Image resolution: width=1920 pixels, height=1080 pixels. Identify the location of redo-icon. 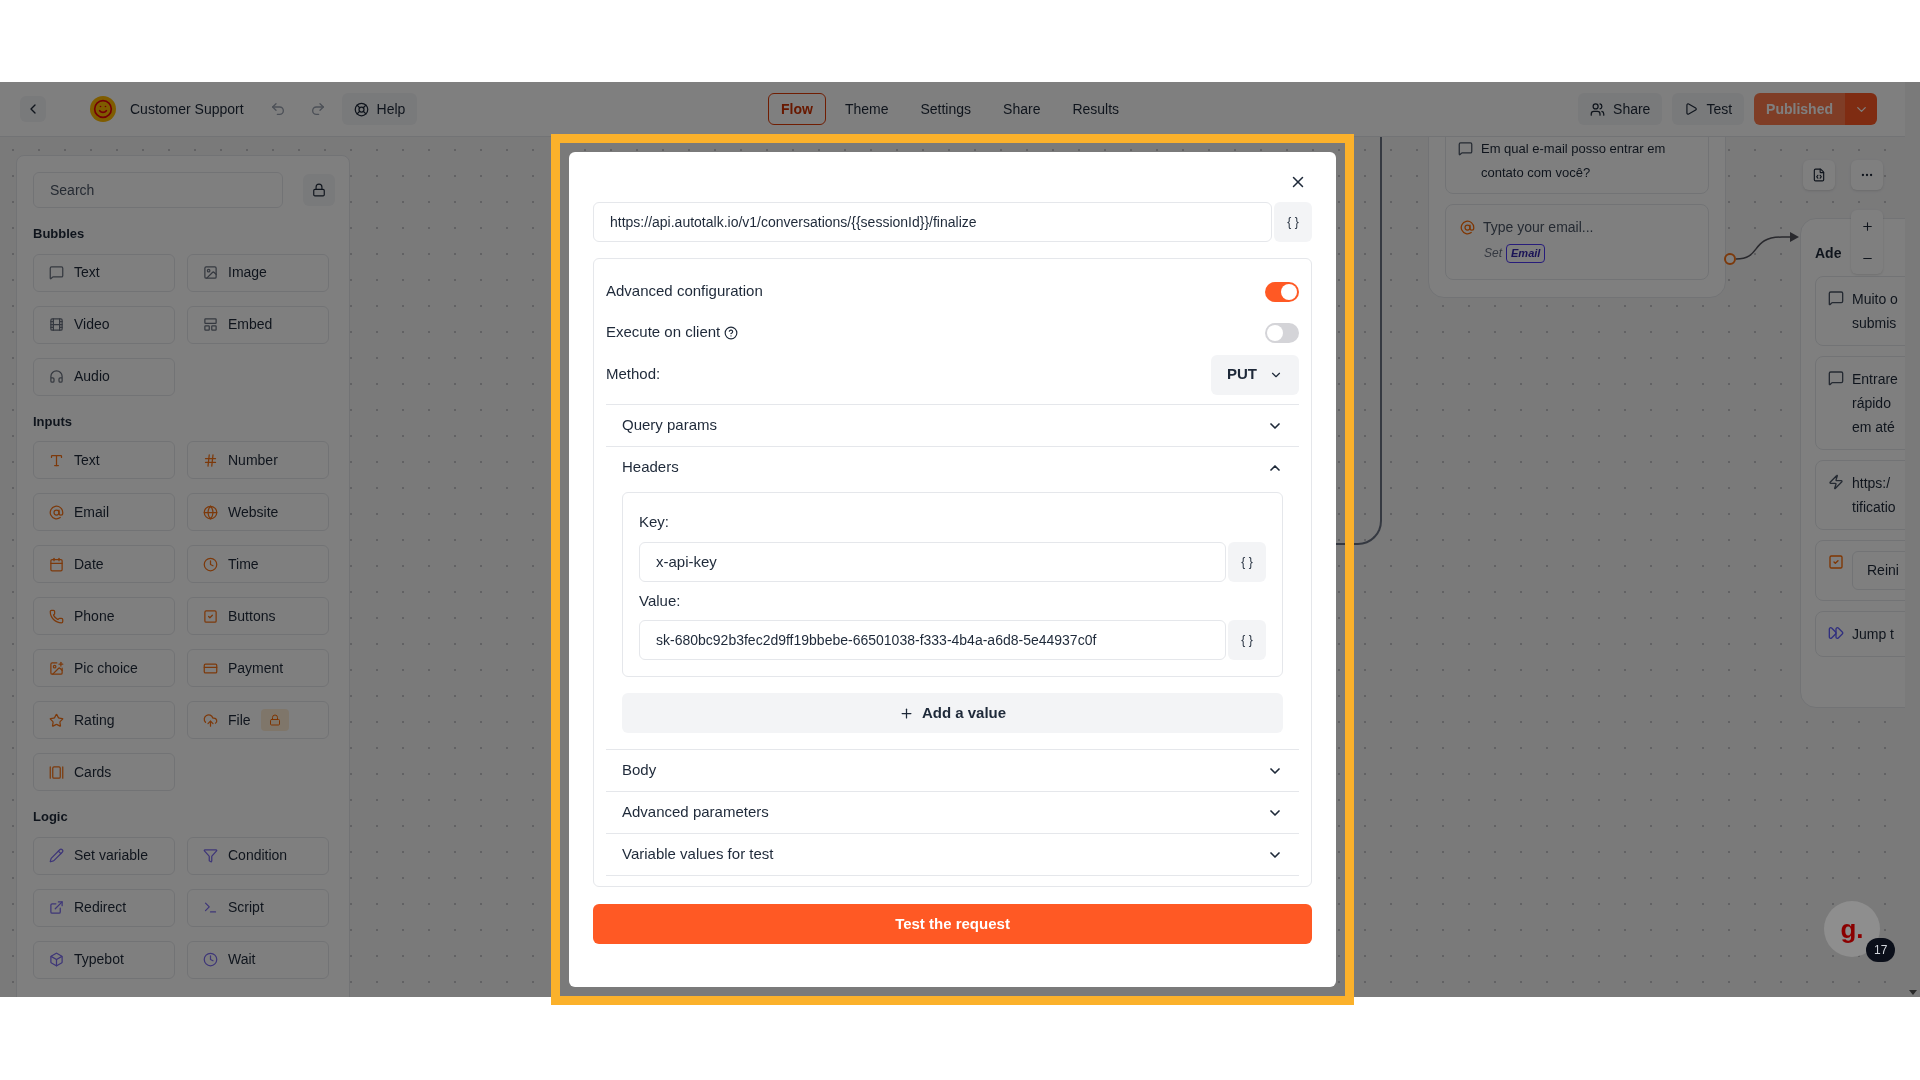
(317, 109).